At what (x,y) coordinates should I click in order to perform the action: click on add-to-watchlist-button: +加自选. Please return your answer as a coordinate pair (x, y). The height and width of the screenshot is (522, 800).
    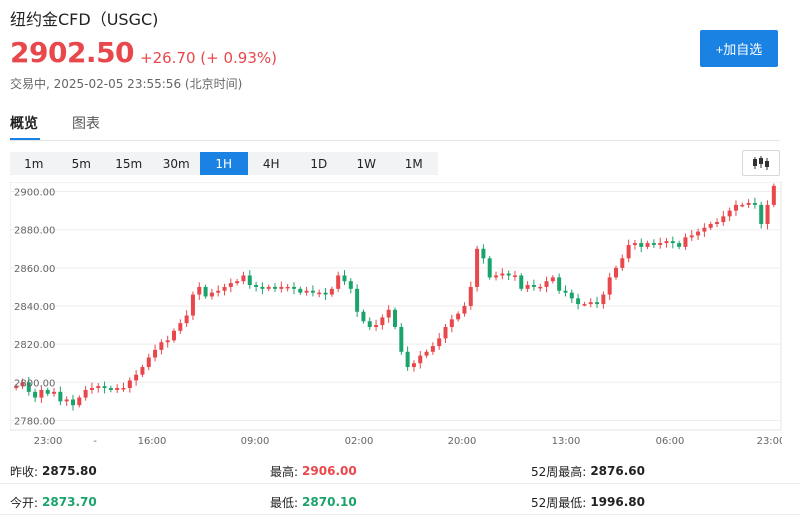
    Looking at the image, I should click on (739, 48).